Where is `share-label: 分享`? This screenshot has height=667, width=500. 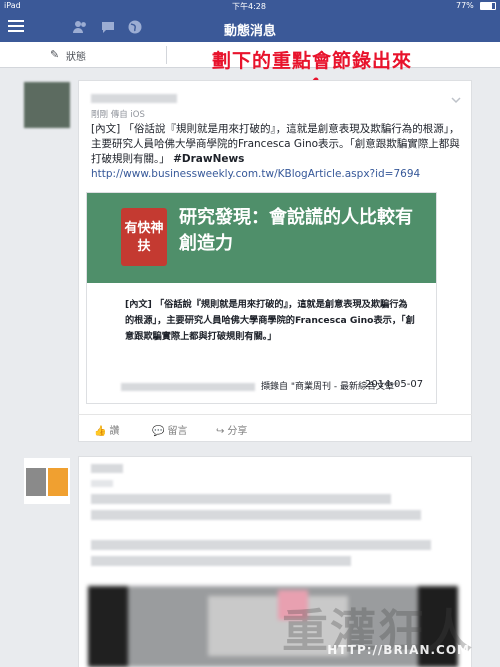
share-label: 分享 is located at coordinates (237, 431).